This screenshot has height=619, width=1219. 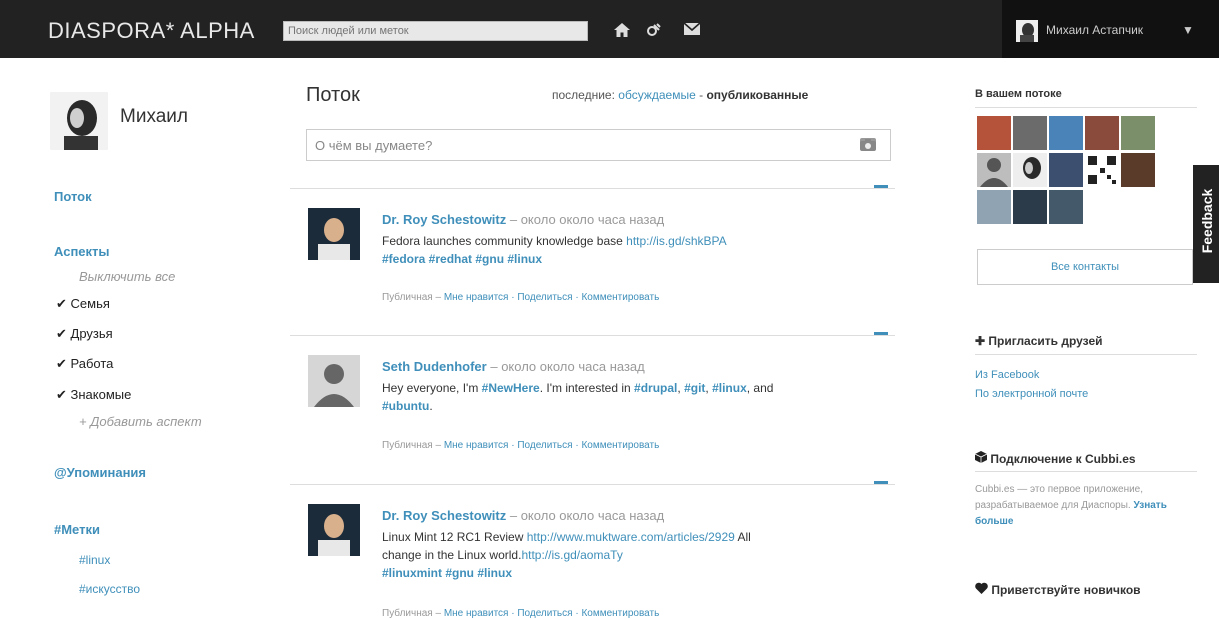 What do you see at coordinates (79, 121) in the screenshot?
I see `profile-avatar` at bounding box center [79, 121].